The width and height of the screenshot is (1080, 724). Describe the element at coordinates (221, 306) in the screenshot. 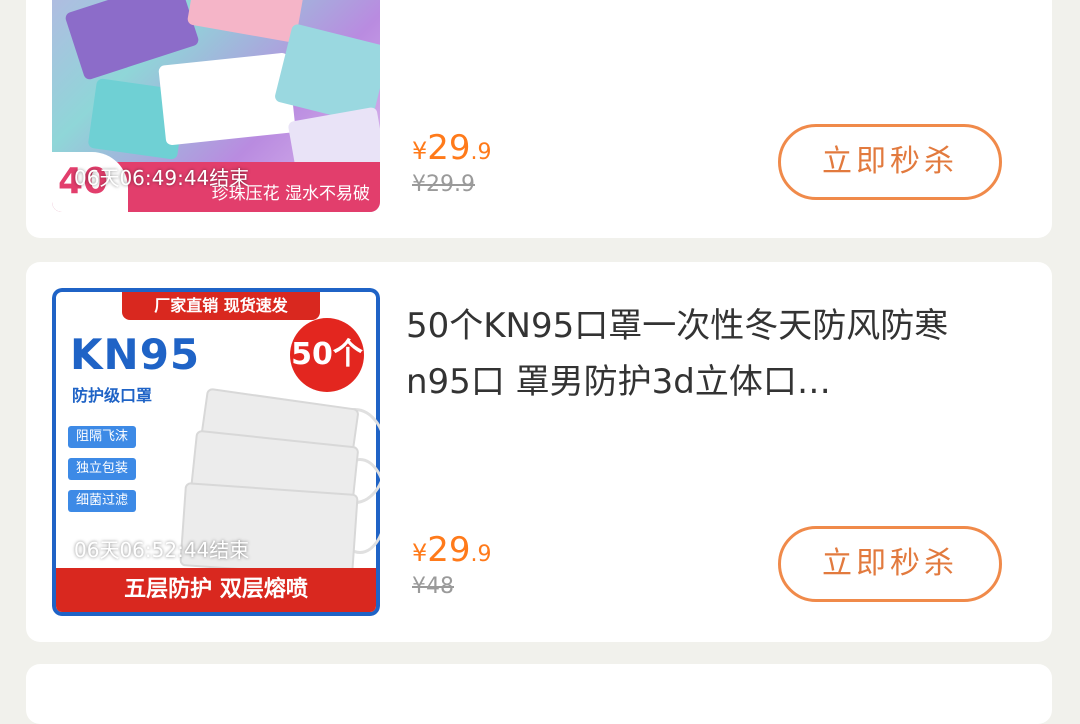

I see `image-banner: 厂家直销 现货速发` at that location.